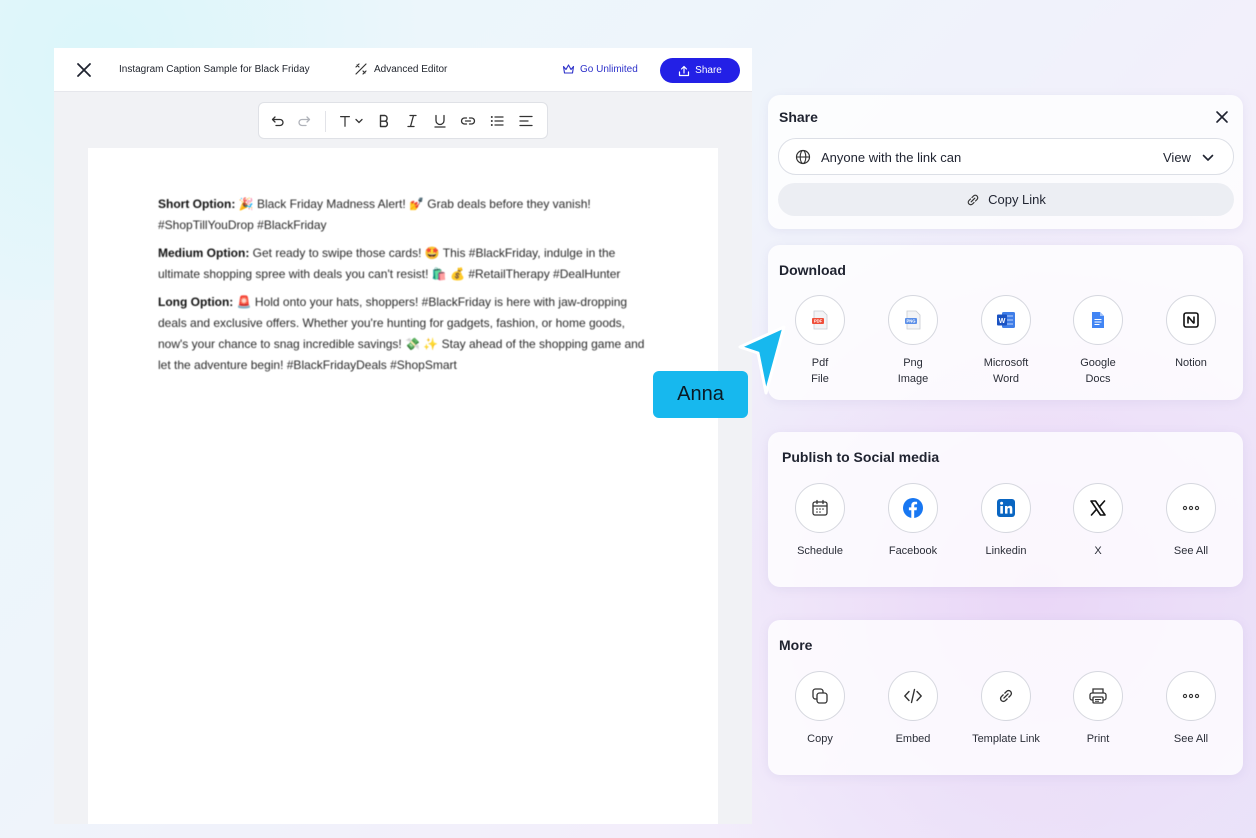 Image resolution: width=1256 pixels, height=838 pixels. I want to click on x-icon, so click(1098, 508).